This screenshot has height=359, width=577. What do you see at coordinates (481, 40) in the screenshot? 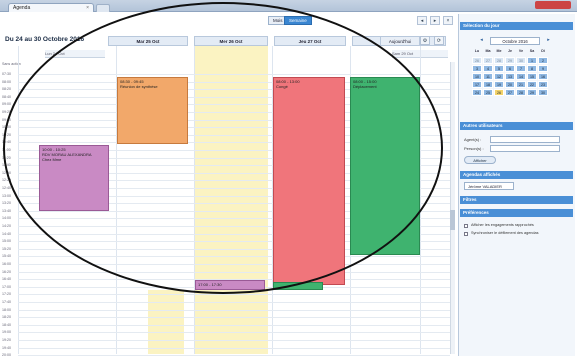
I see `prev-month-icon: ◂` at bounding box center [481, 40].